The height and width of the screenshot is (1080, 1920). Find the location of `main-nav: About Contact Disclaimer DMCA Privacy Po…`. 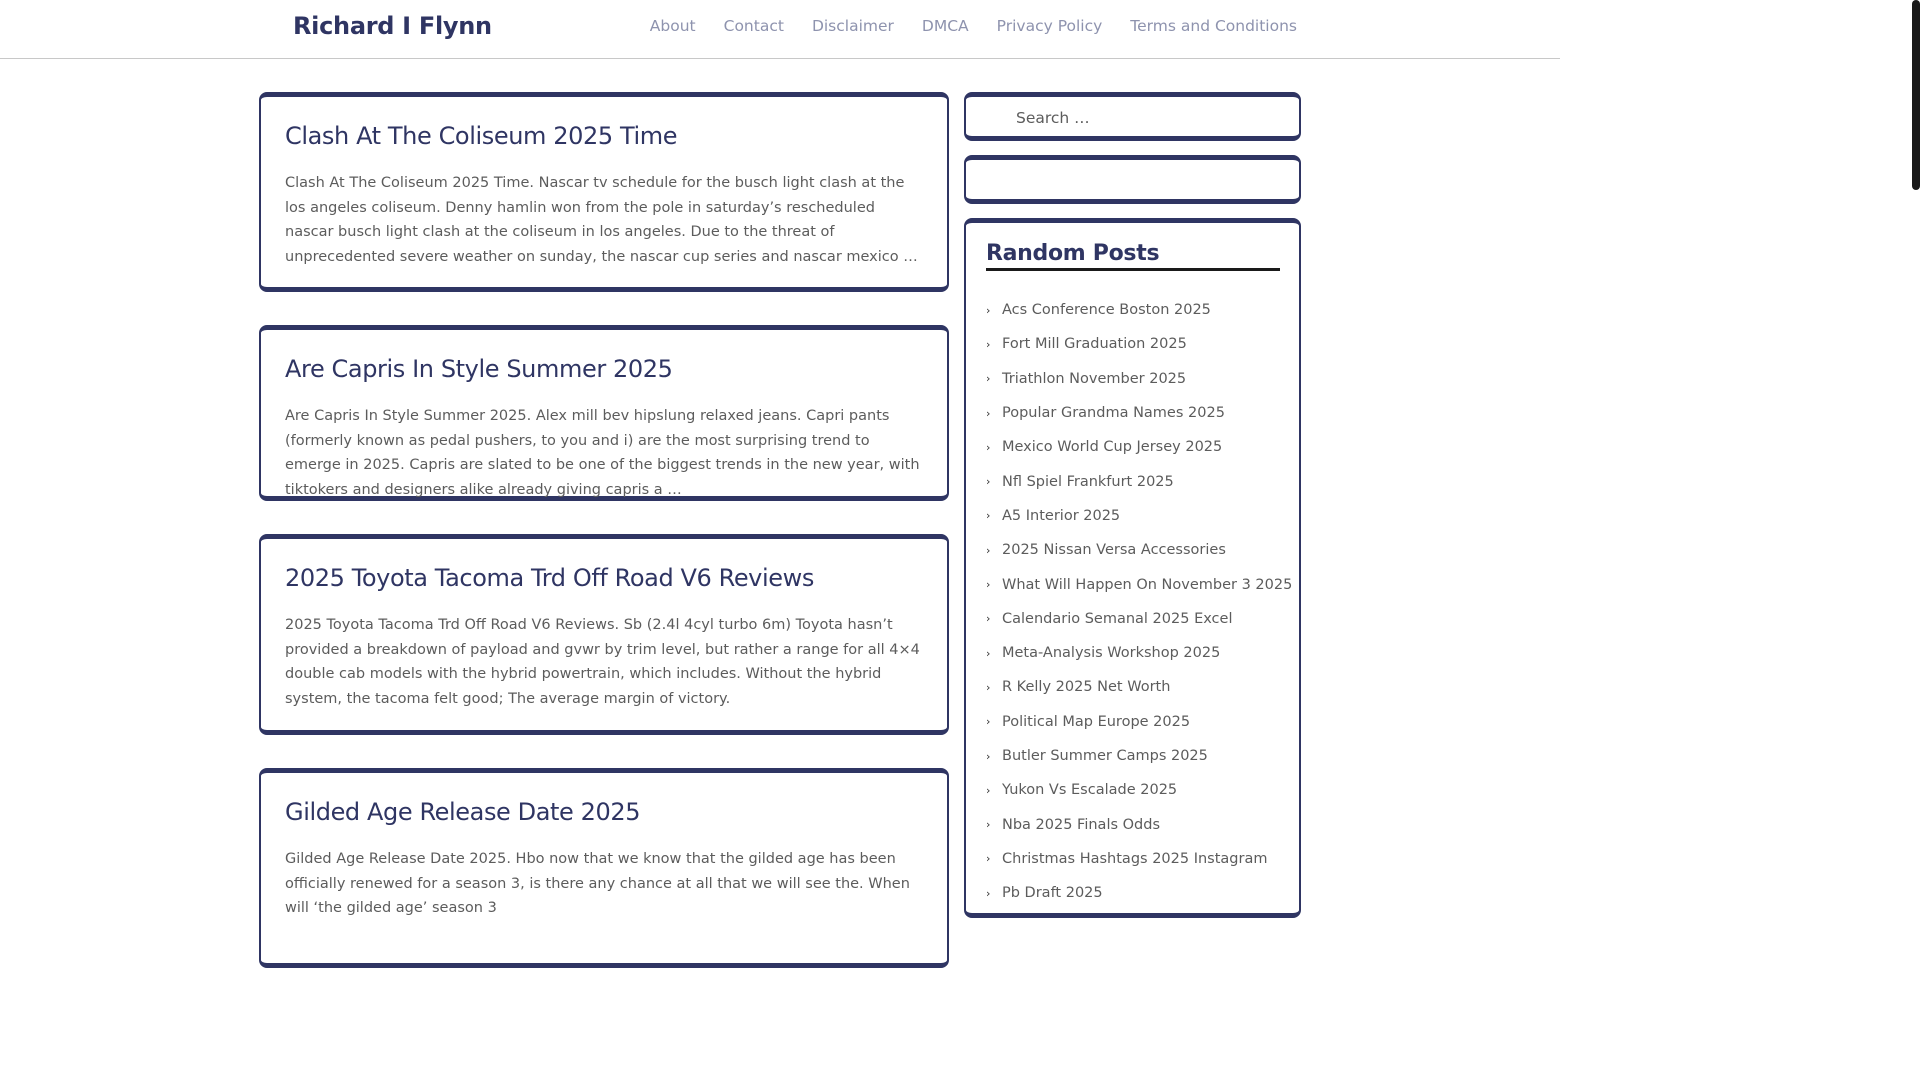

main-nav: About Contact Disclaimer DMCA Privacy Po… is located at coordinates (973, 26).